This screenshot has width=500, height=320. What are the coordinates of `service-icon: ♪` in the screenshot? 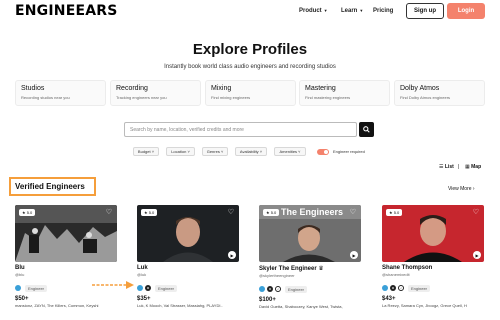 It's located at (278, 289).